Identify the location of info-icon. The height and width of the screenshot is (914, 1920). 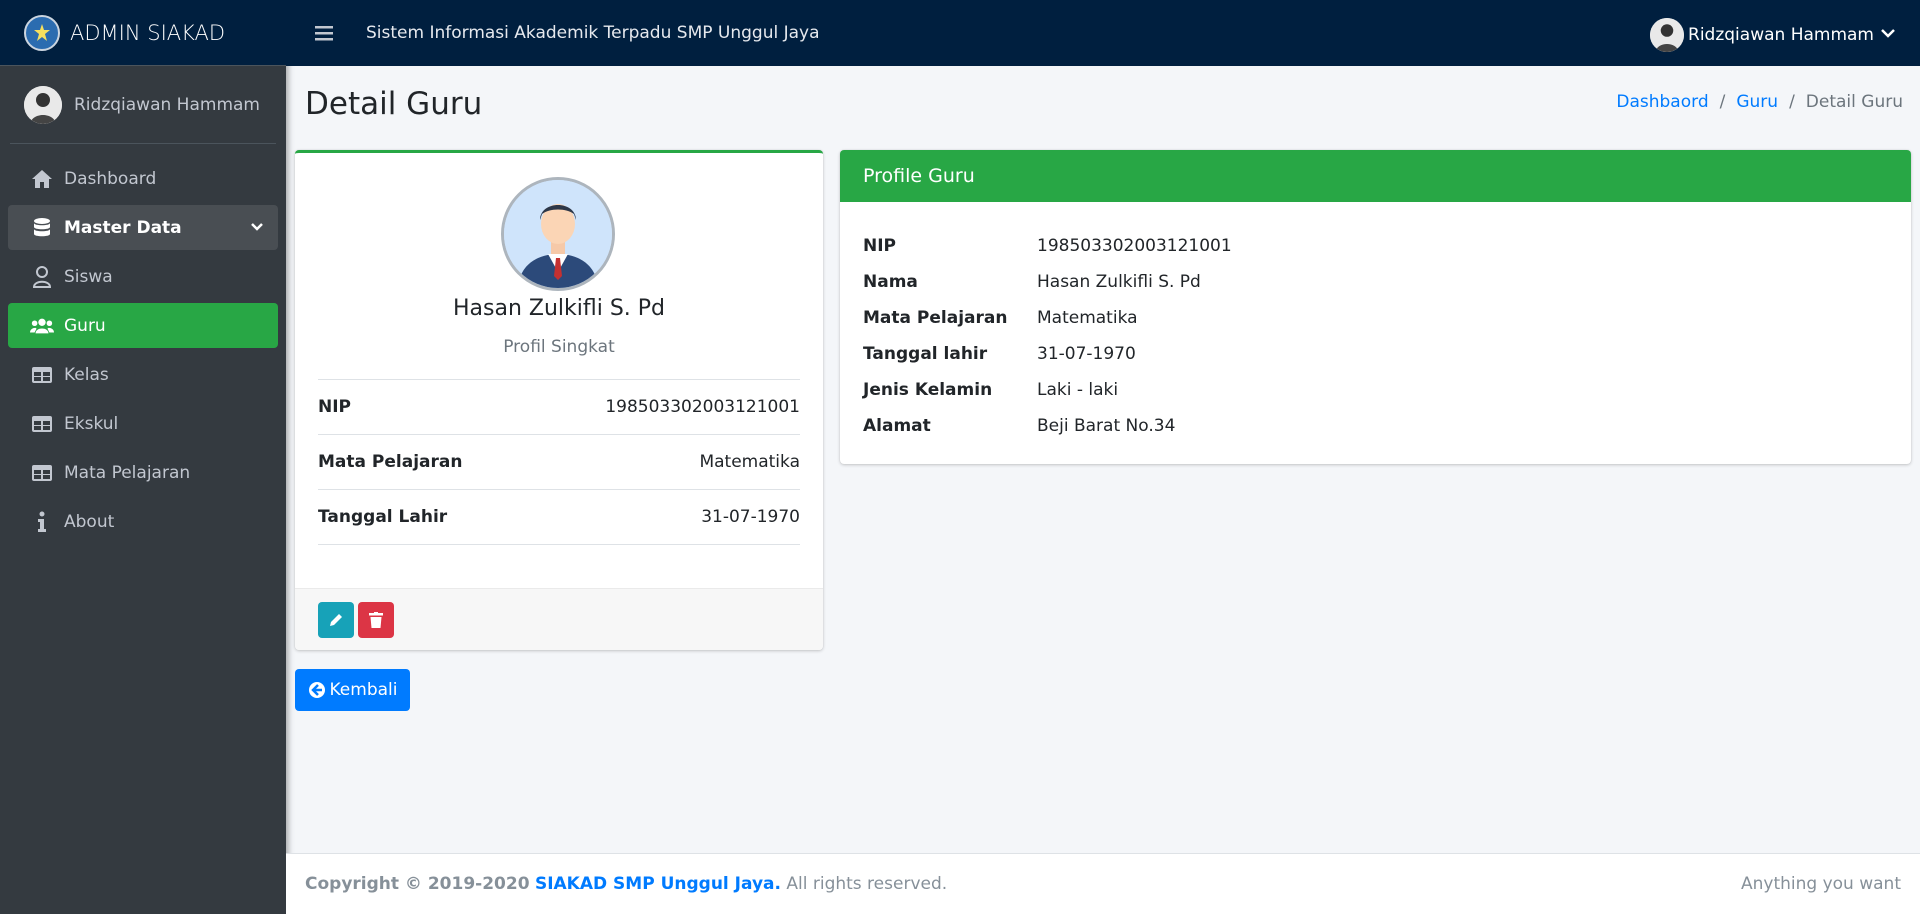
(42, 522).